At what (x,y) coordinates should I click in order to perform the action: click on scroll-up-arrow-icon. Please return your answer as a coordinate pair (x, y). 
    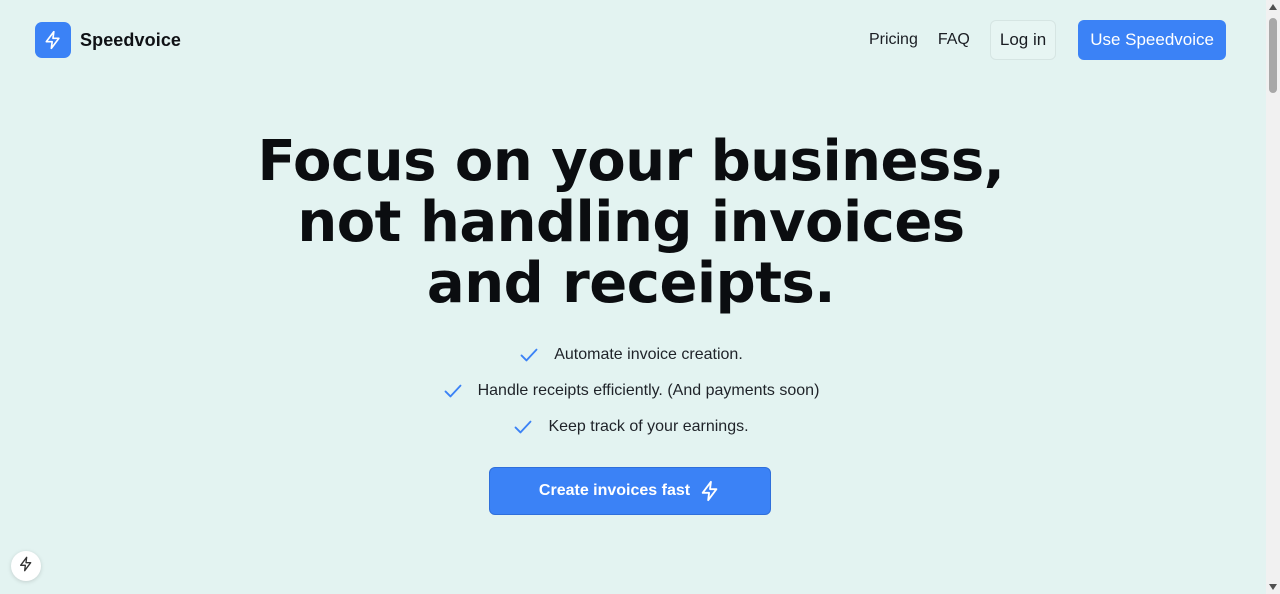
    Looking at the image, I should click on (1273, 7).